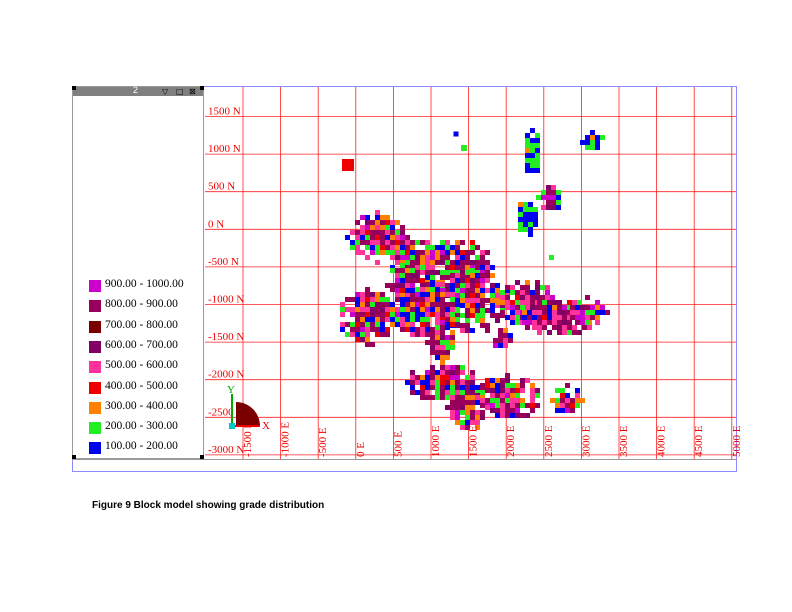  I want to click on y-axis-label: Y, so click(231, 390).